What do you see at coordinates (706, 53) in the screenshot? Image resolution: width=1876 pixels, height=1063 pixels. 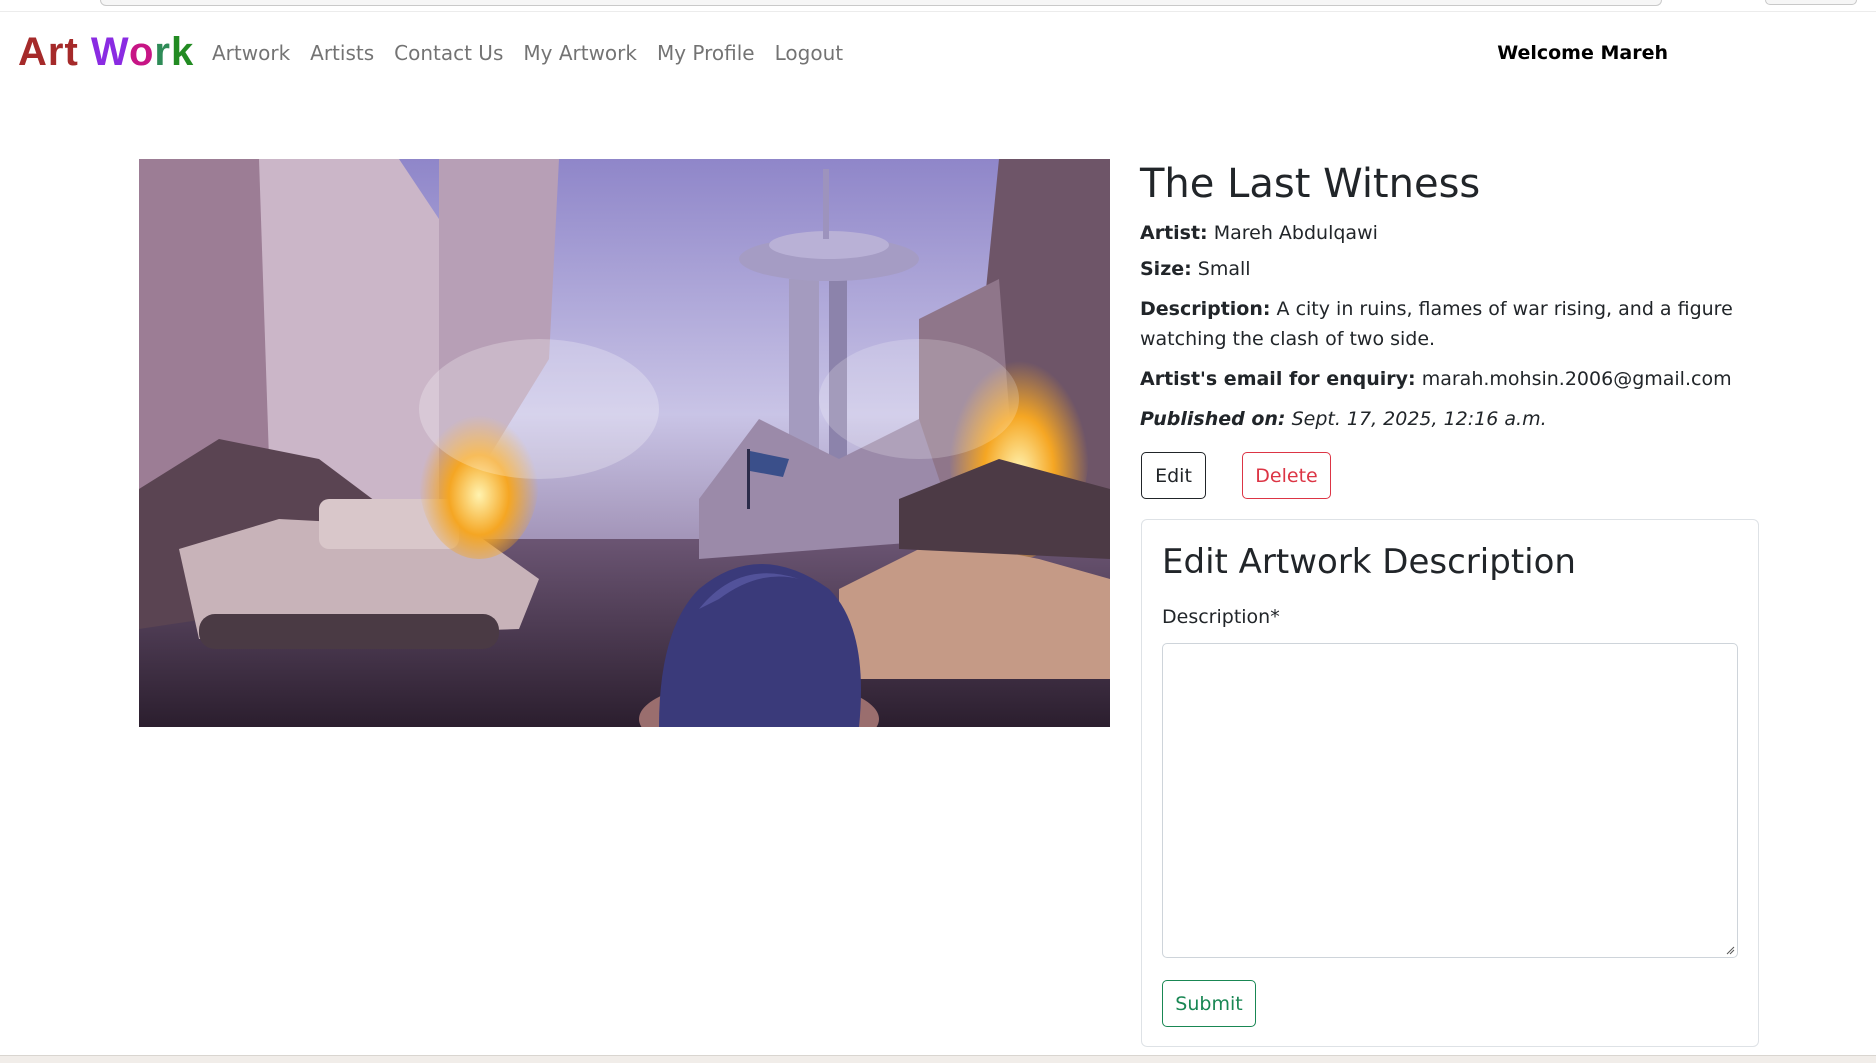 I see `nav-link-my-profile: My Profile` at bounding box center [706, 53].